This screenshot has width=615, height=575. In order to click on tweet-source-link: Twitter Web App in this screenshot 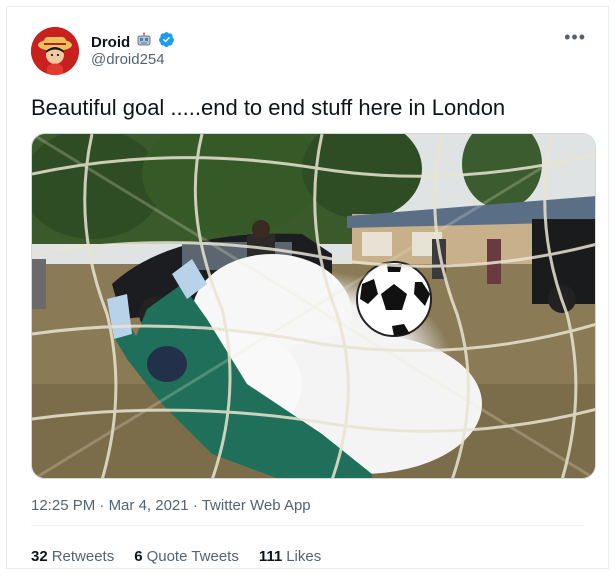, I will do `click(256, 505)`.